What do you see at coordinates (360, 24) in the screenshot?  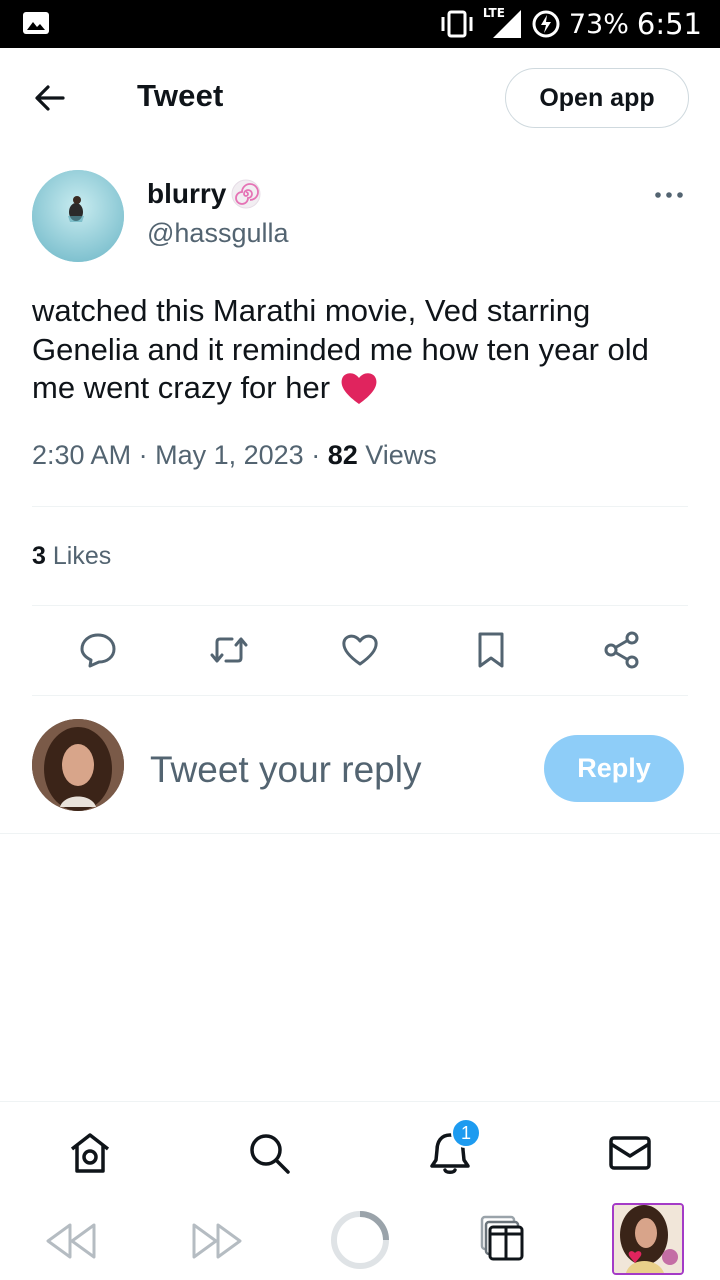 I see `status-bar: LTE 73% 6:51` at bounding box center [360, 24].